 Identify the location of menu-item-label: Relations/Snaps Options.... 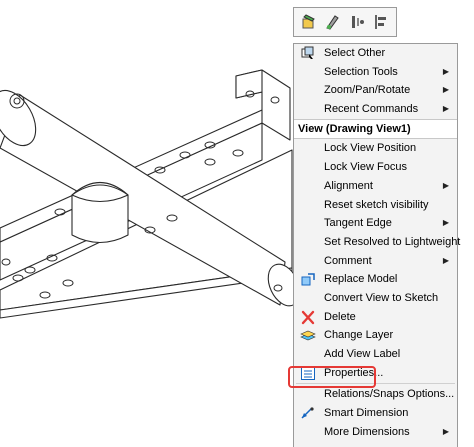
(389, 394).